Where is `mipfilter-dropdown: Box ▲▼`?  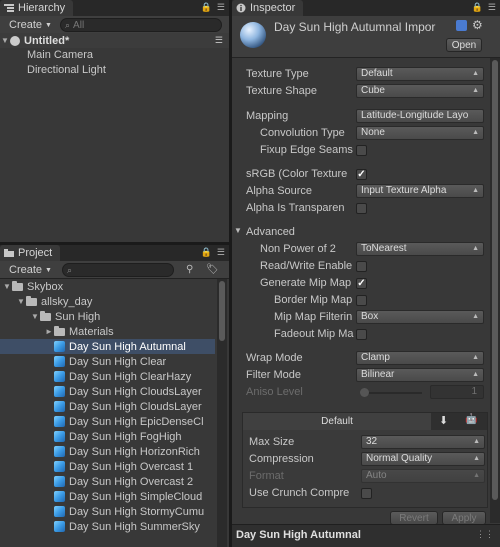 mipfilter-dropdown: Box ▲▼ is located at coordinates (420, 317).